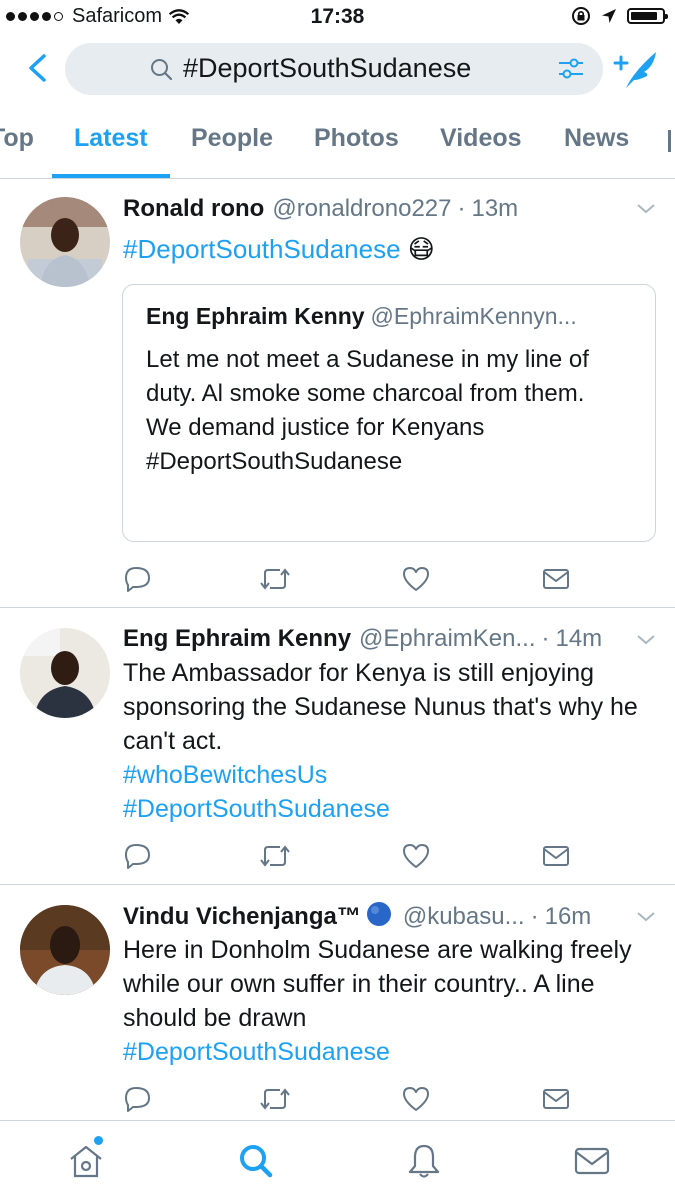 The image size is (675, 1201). What do you see at coordinates (424, 1161) in the screenshot?
I see `notifications-icon` at bounding box center [424, 1161].